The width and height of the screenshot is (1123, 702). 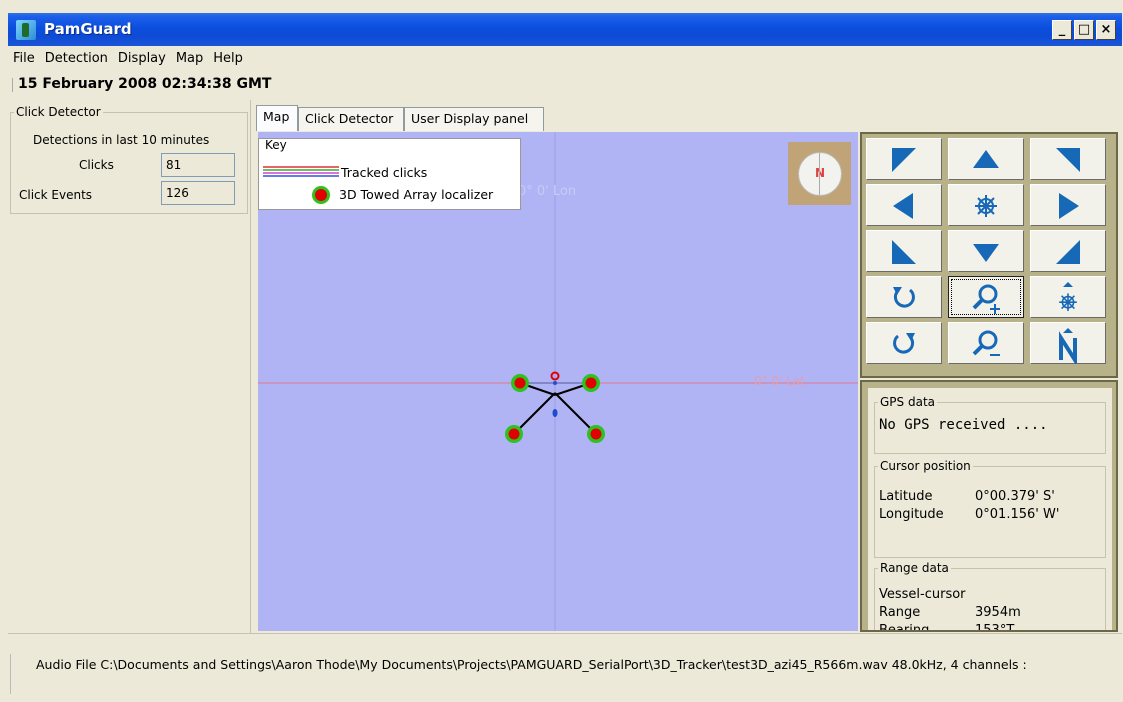 I want to click on range-vessel-cursor-label: Vessel-cursor, so click(x=922, y=594).